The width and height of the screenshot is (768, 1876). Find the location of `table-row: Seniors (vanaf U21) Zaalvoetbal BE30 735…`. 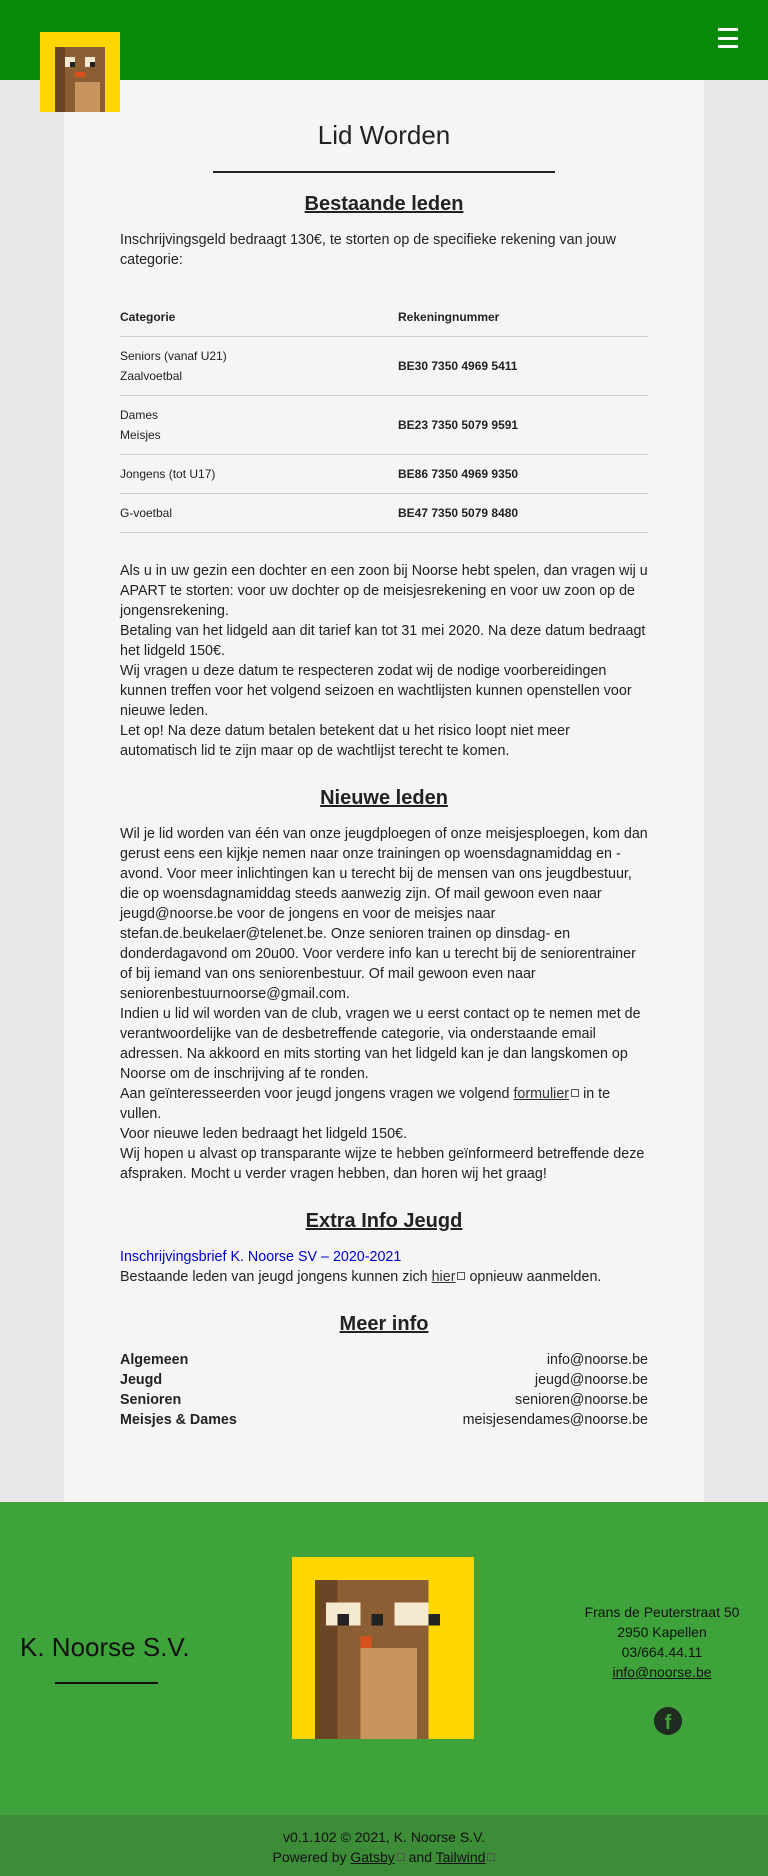

table-row: Seniors (vanaf U21) Zaalvoetbal BE30 735… is located at coordinates (384, 366).